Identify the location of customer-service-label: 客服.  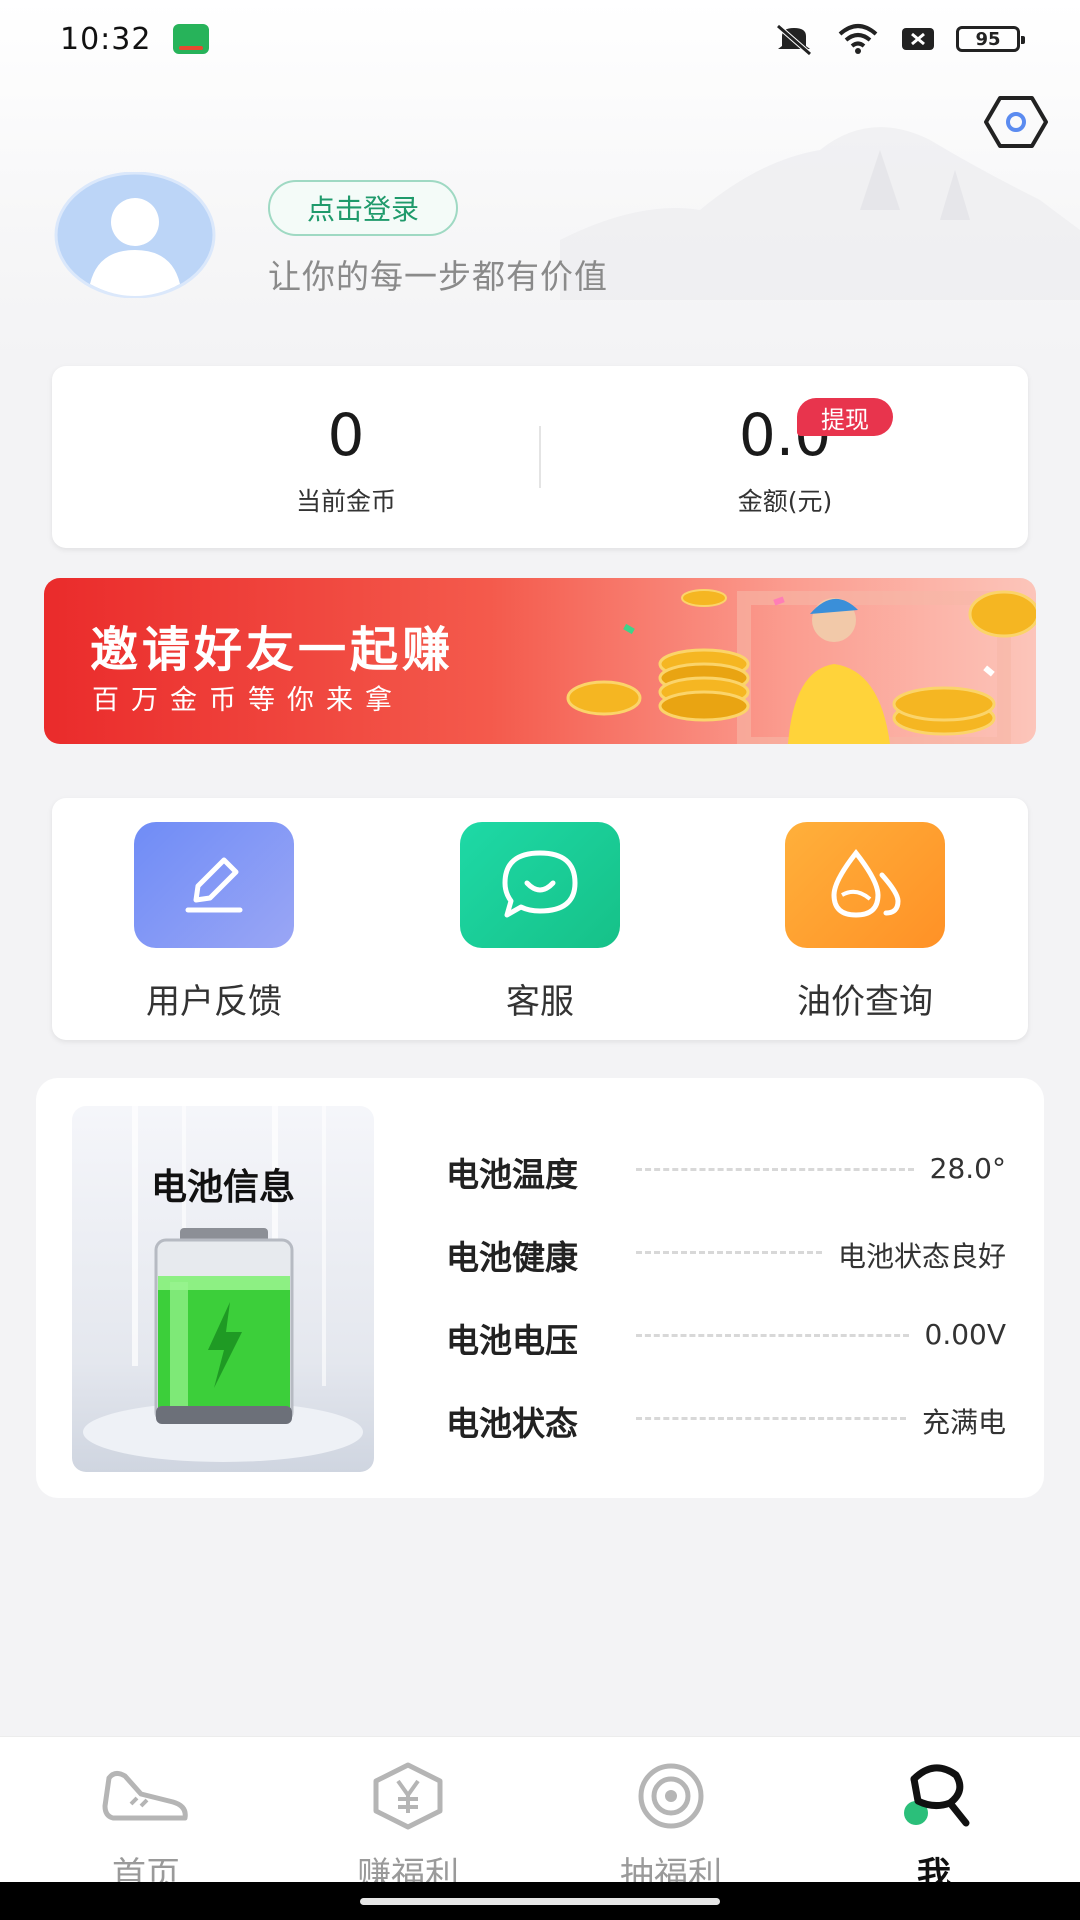
(540, 1002).